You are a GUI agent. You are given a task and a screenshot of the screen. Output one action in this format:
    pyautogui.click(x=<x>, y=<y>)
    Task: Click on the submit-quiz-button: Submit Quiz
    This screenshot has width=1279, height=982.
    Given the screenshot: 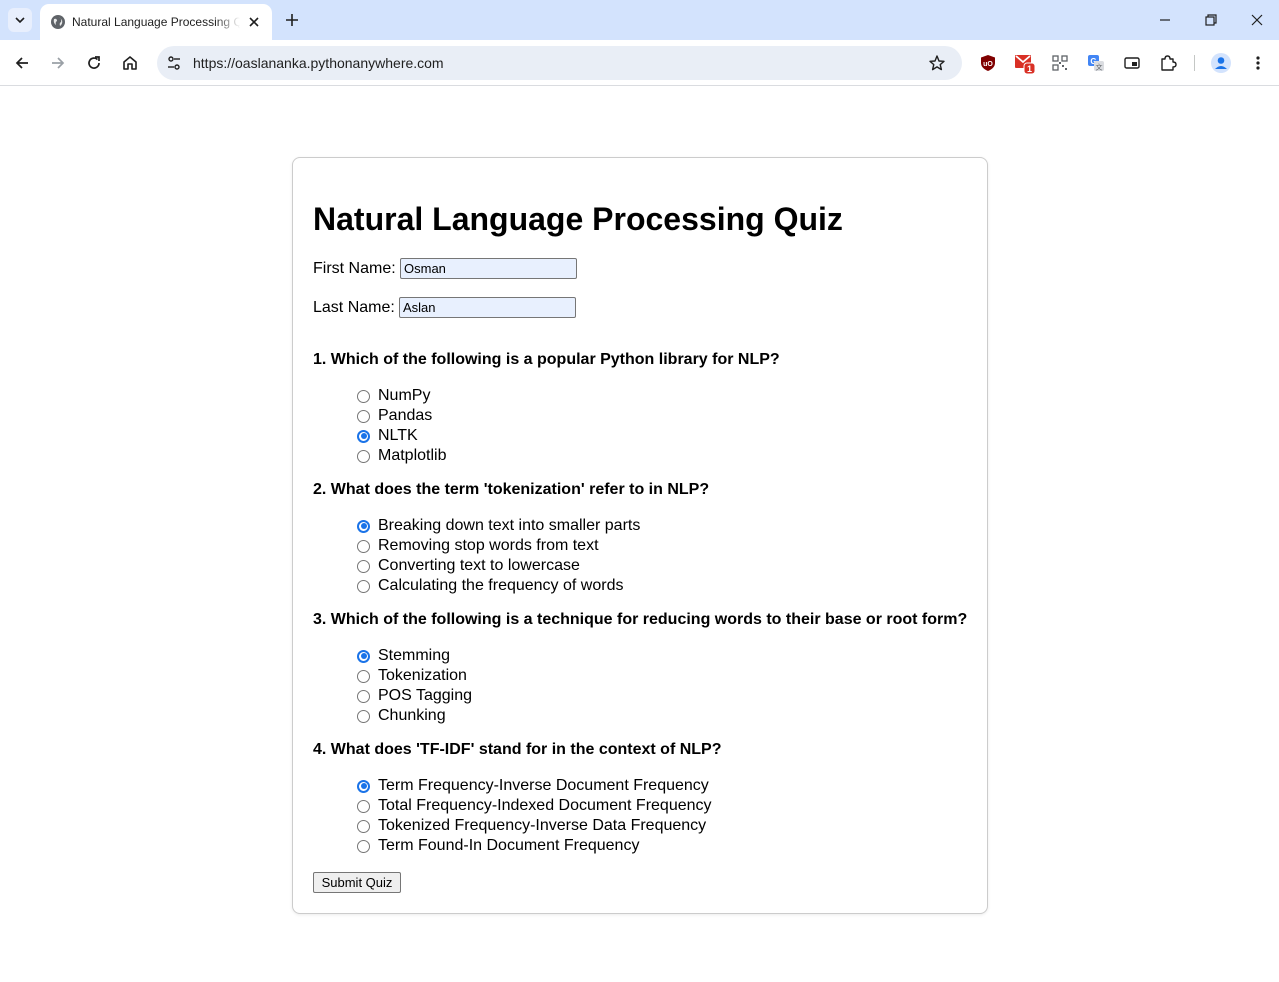 What is the action you would take?
    pyautogui.click(x=357, y=882)
    